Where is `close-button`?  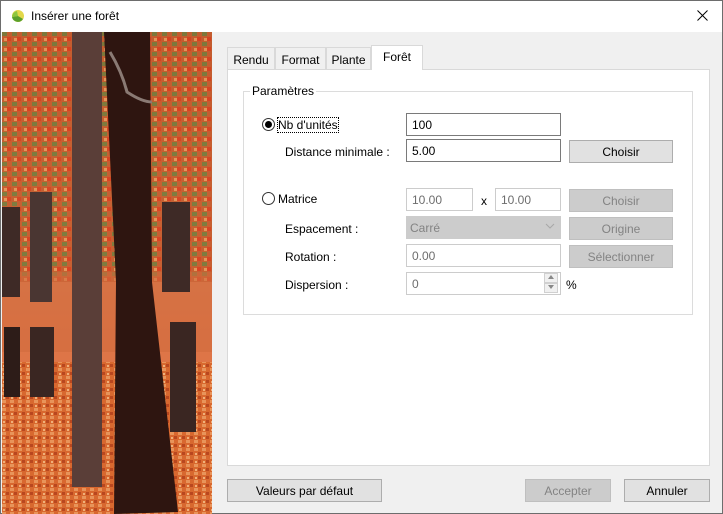 close-button is located at coordinates (702, 16).